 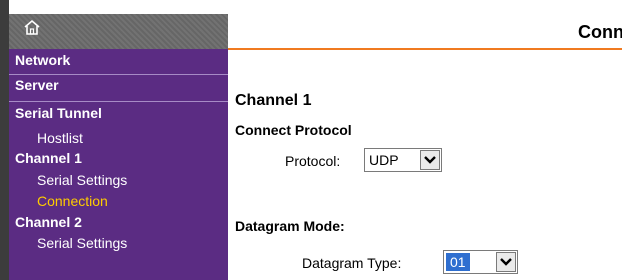 I want to click on page-title: Conn, so click(x=600, y=32).